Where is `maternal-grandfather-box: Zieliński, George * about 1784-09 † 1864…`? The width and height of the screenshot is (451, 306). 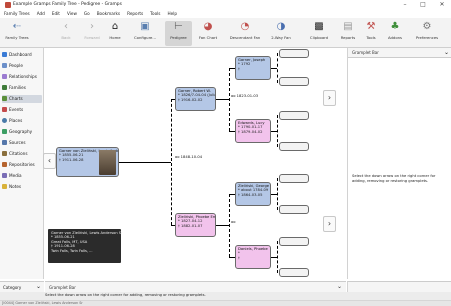 maternal-grandfather-box: Zieliński, George * about 1784-09 † 1864… is located at coordinates (253, 194).